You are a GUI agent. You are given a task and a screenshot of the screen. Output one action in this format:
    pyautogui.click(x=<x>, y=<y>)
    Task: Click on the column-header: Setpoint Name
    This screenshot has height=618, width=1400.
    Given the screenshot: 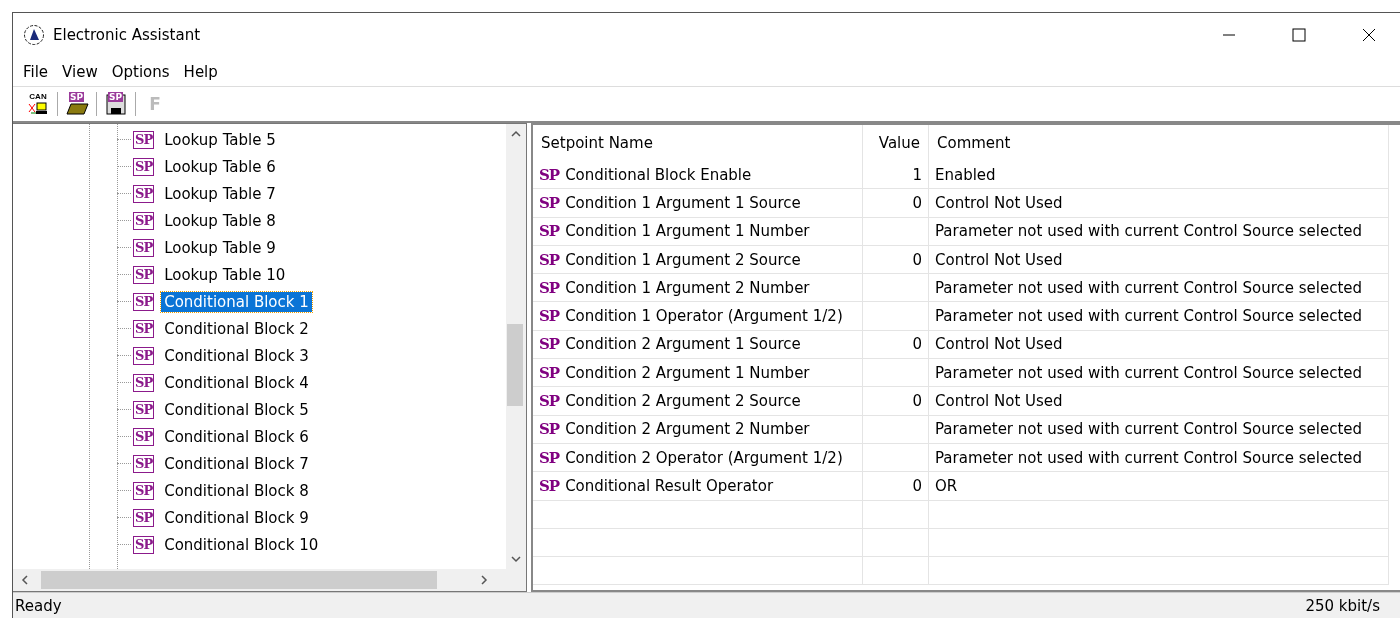 What is the action you would take?
    pyautogui.click(x=698, y=143)
    